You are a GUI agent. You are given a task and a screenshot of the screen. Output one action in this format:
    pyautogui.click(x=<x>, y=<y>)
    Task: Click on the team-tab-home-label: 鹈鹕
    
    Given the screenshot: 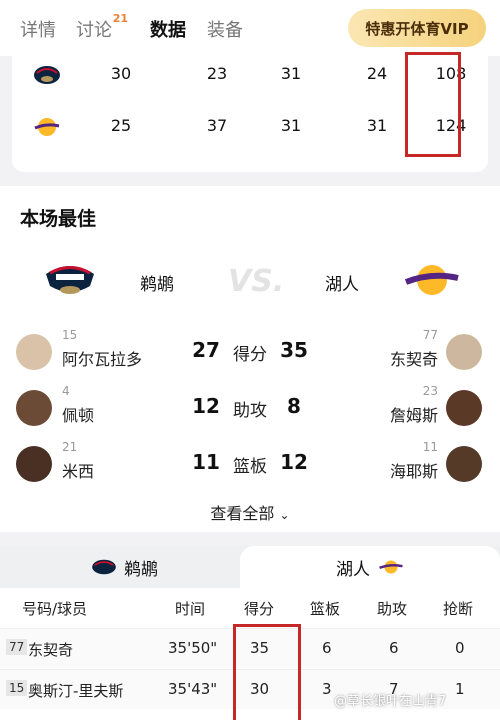 What is the action you would take?
    pyautogui.click(x=141, y=569)
    